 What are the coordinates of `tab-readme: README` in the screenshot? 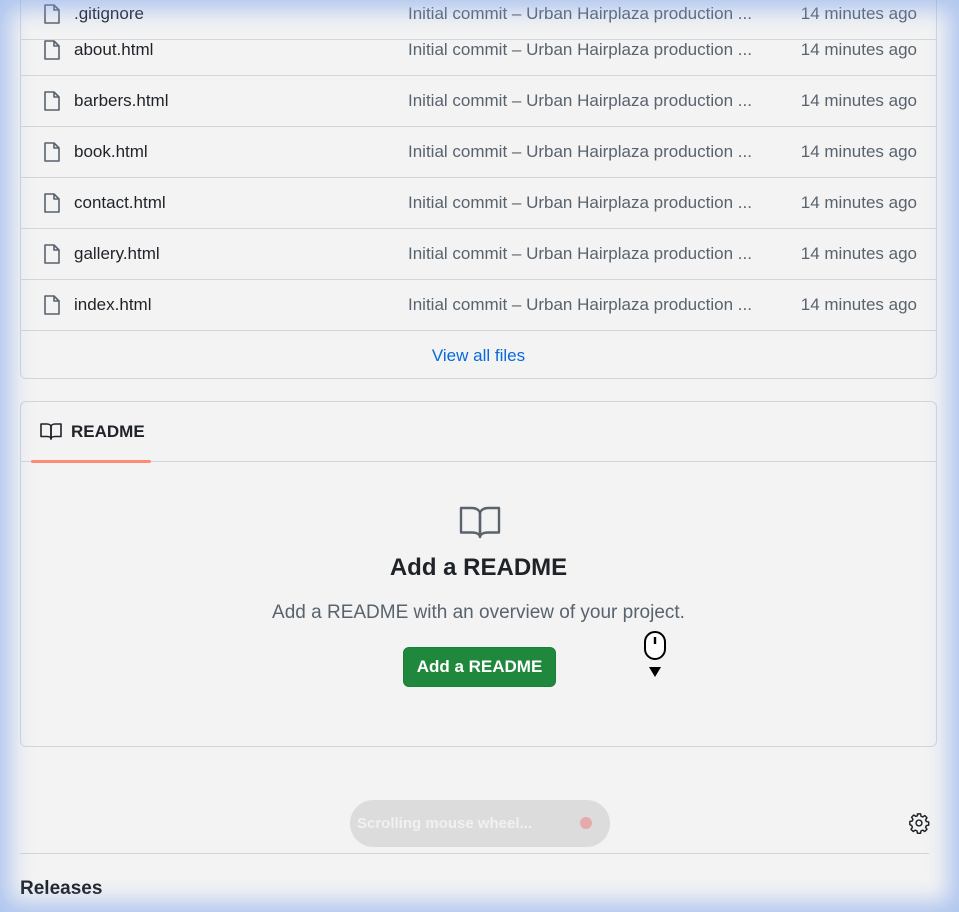 It's located at (91, 432).